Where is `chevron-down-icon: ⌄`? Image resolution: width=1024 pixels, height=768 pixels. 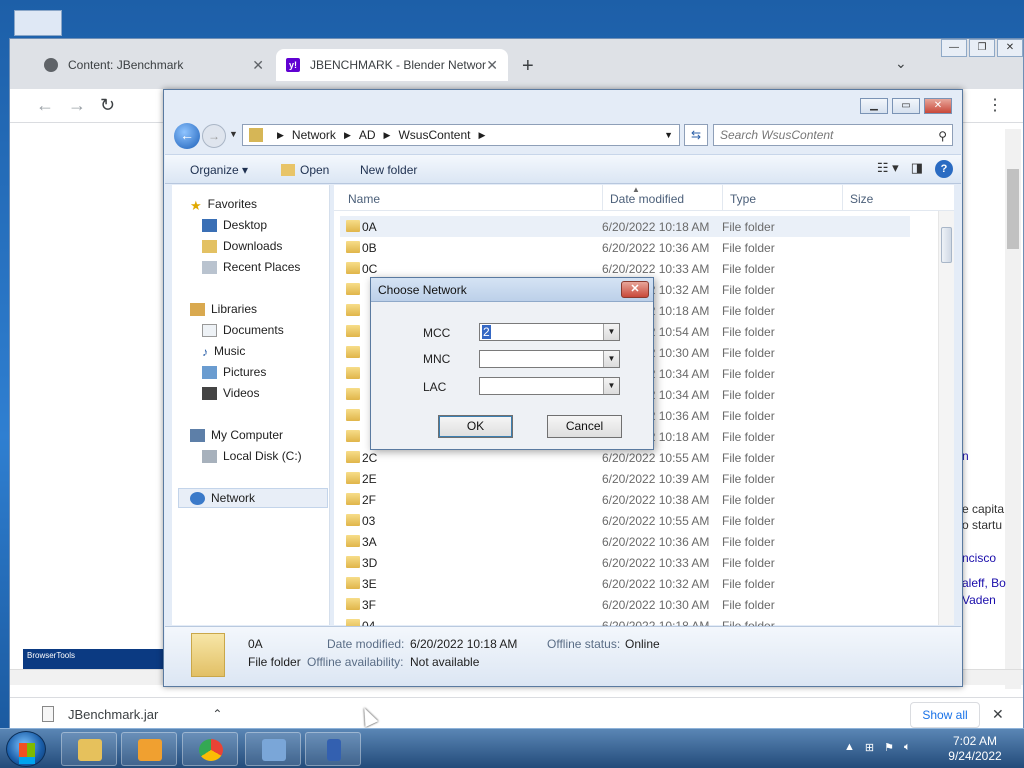
chevron-down-icon: ⌄ is located at coordinates (901, 63).